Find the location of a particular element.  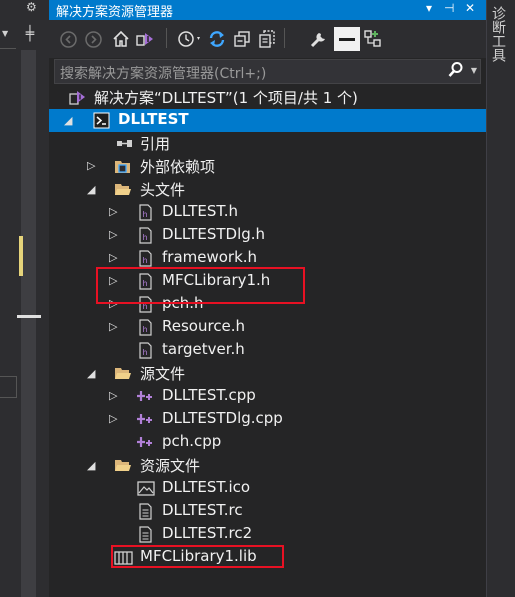

left-editor-strip: ⚙ ▼ ╪ is located at coordinates (24, 298).